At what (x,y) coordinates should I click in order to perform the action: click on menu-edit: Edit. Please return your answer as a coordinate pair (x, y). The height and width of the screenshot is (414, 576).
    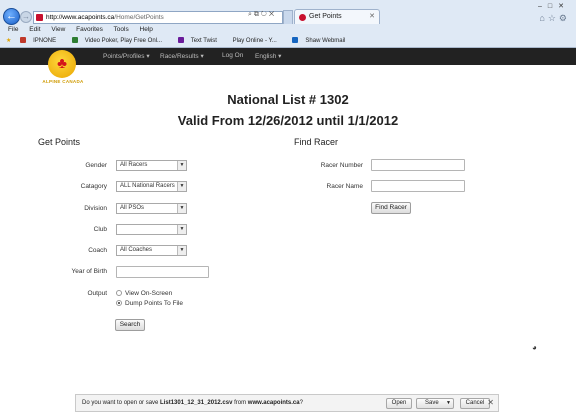
    Looking at the image, I should click on (34, 29).